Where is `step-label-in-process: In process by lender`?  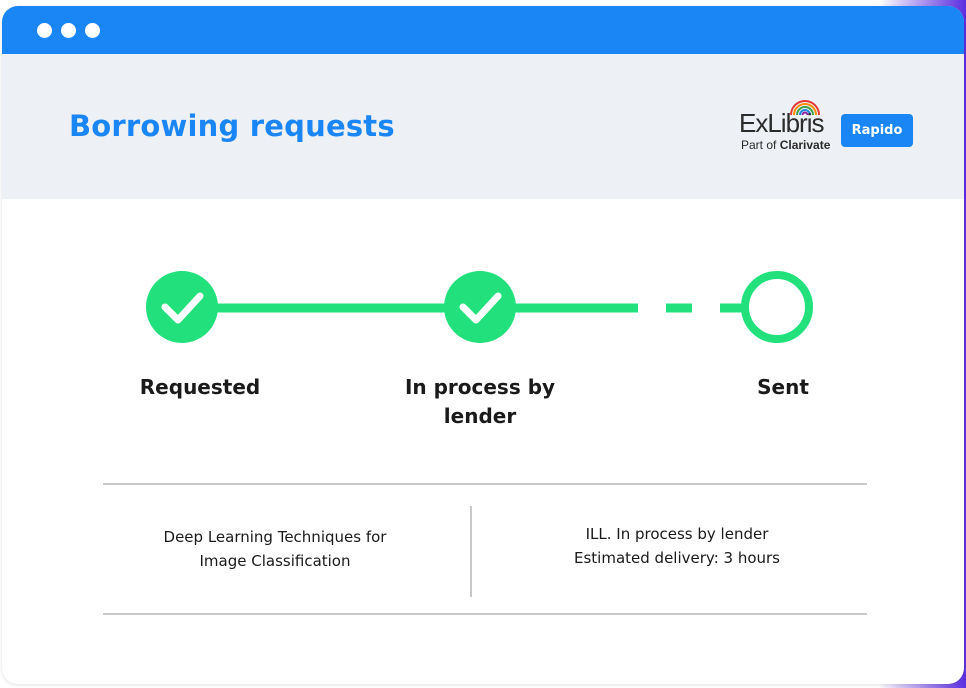 step-label-in-process: In process by lender is located at coordinates (480, 401).